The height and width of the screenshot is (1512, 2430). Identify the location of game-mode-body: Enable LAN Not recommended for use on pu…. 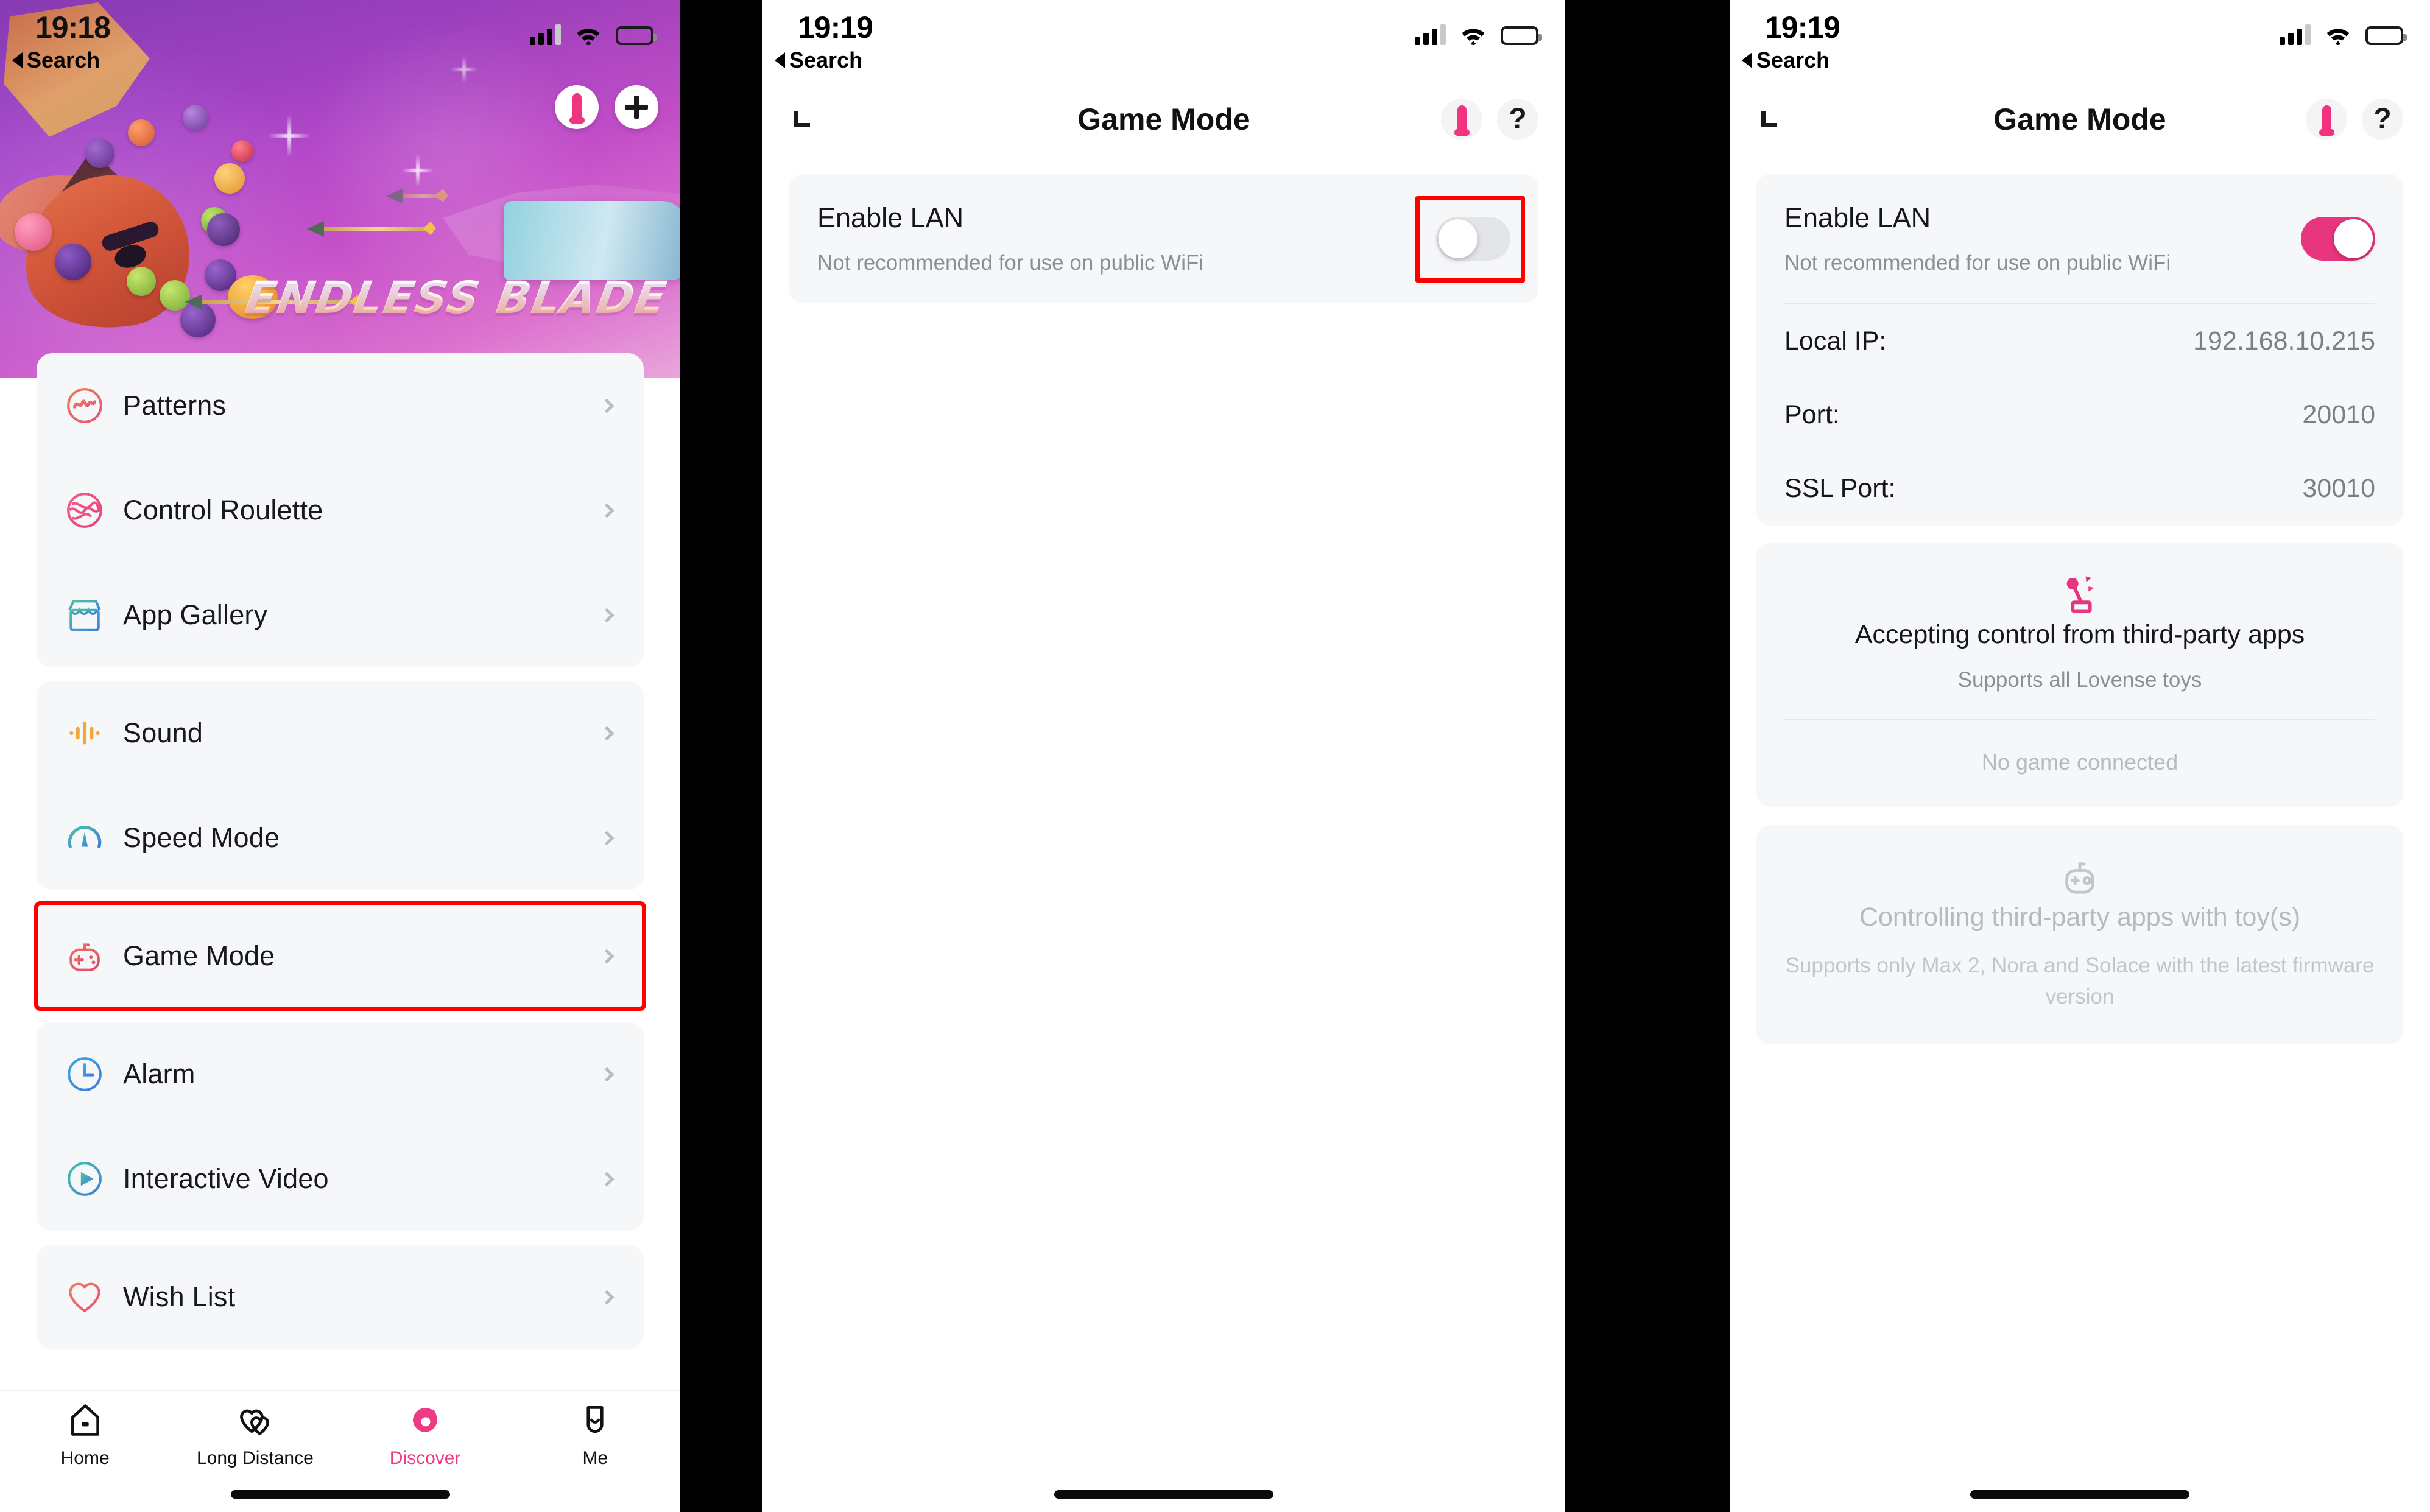
(1163, 231).